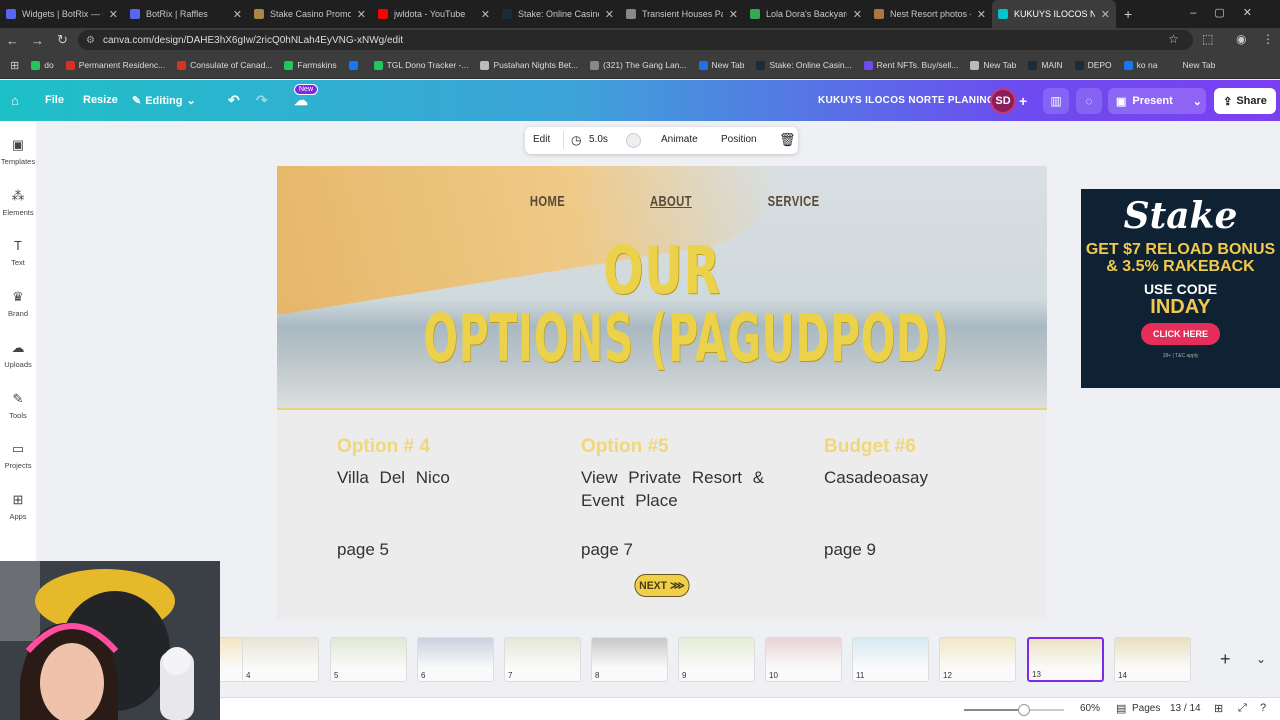  Describe the element at coordinates (716, 659) in the screenshot. I see `page-thumbnail: 9` at that location.